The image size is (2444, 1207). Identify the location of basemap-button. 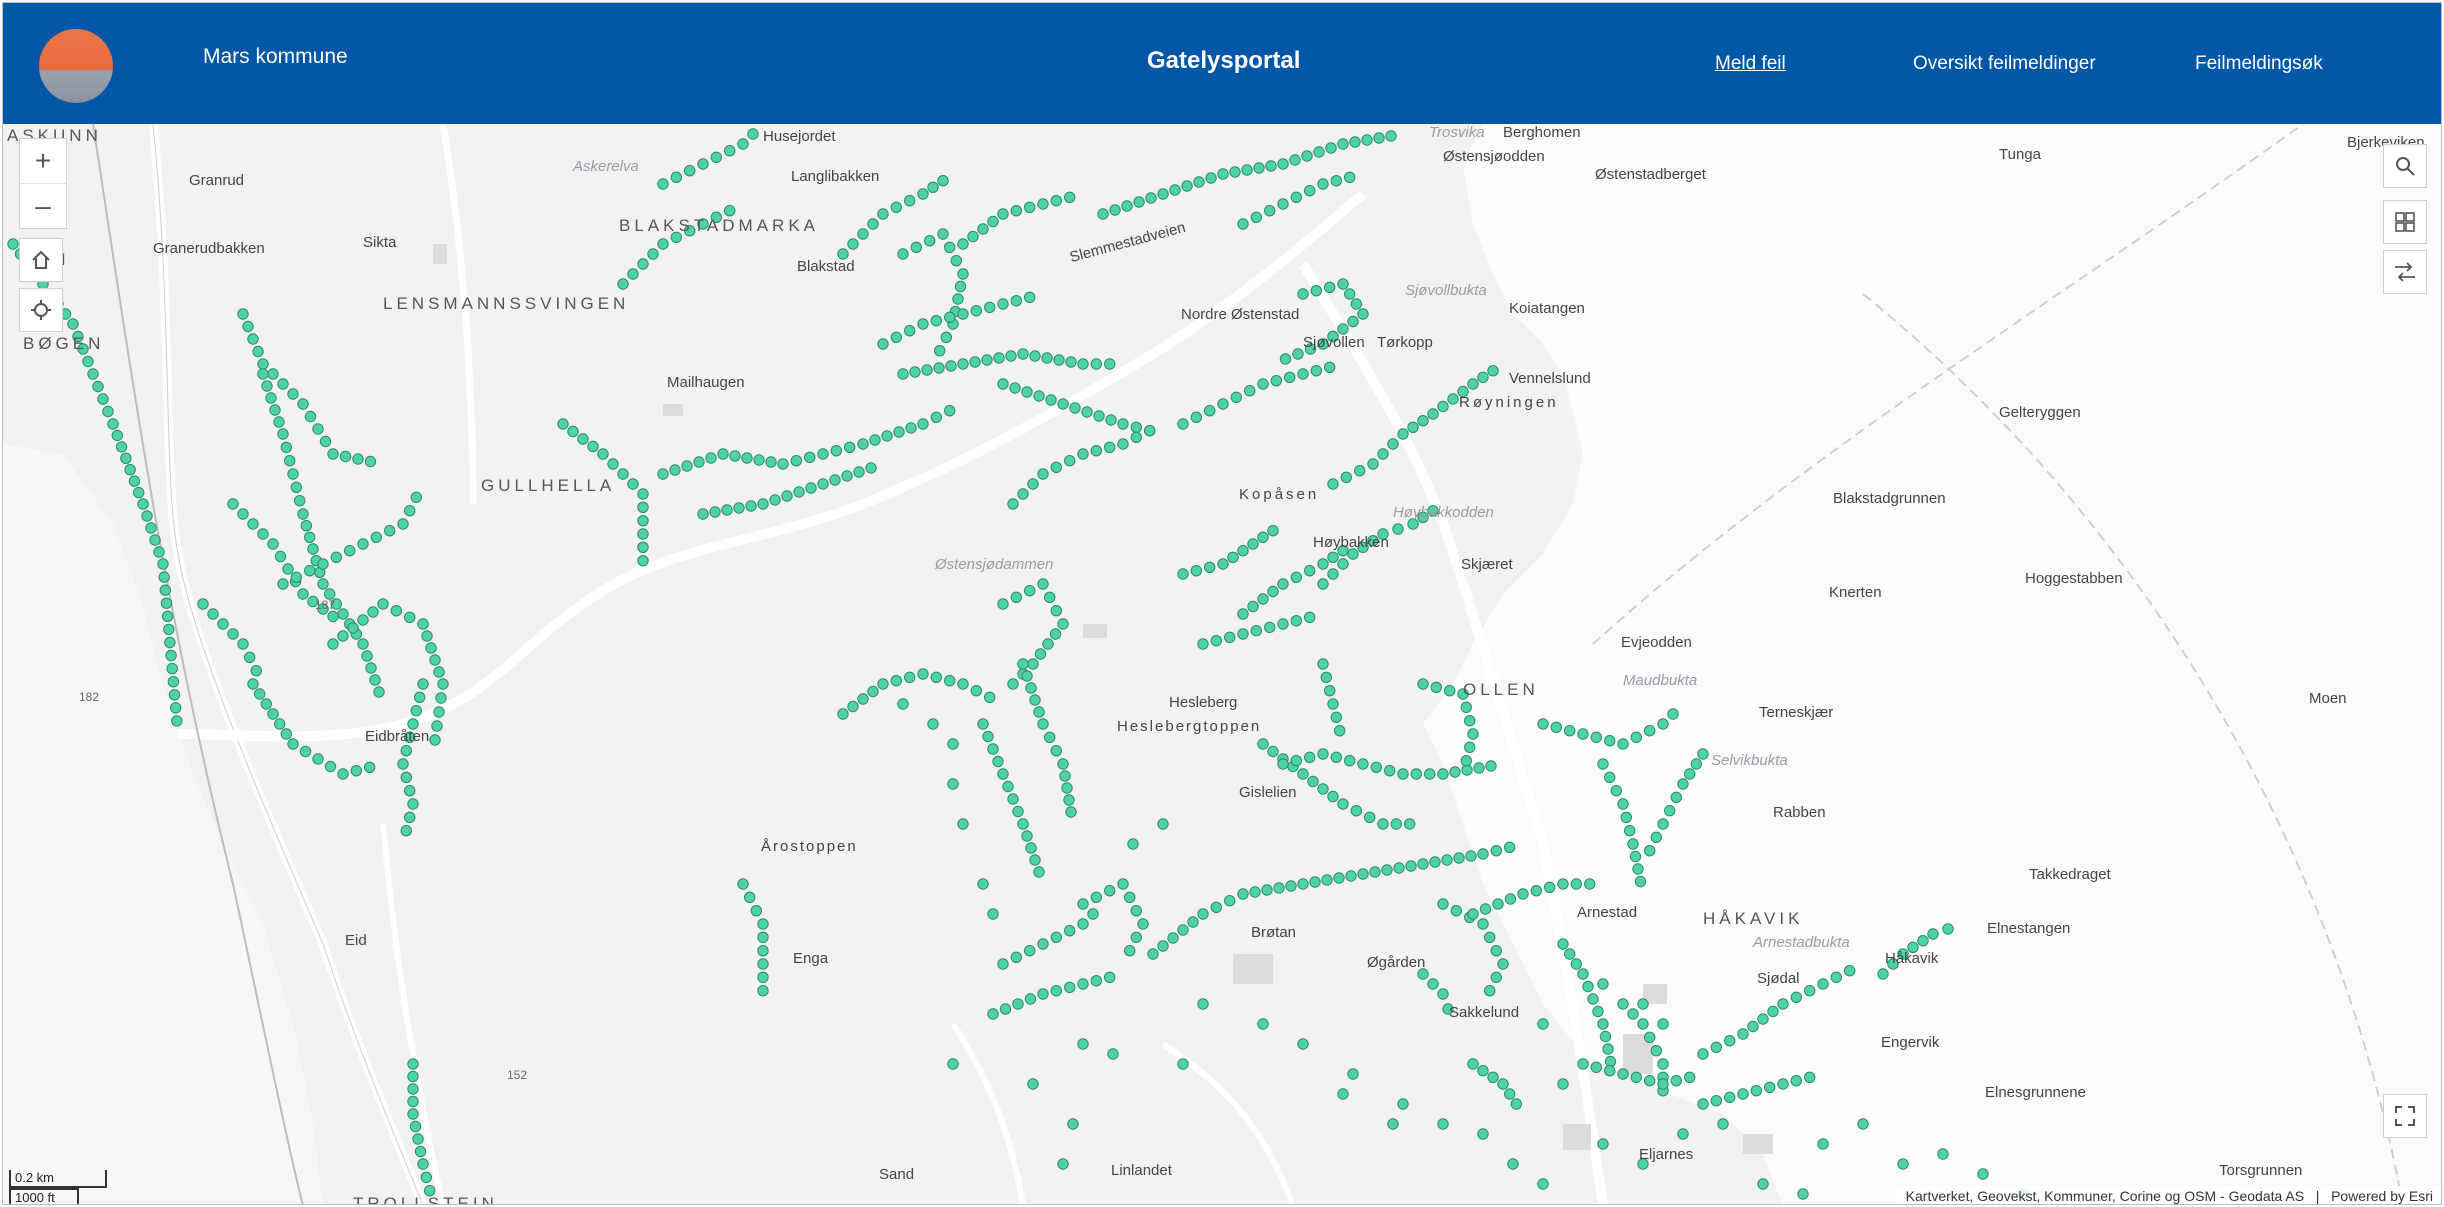
(2405, 222).